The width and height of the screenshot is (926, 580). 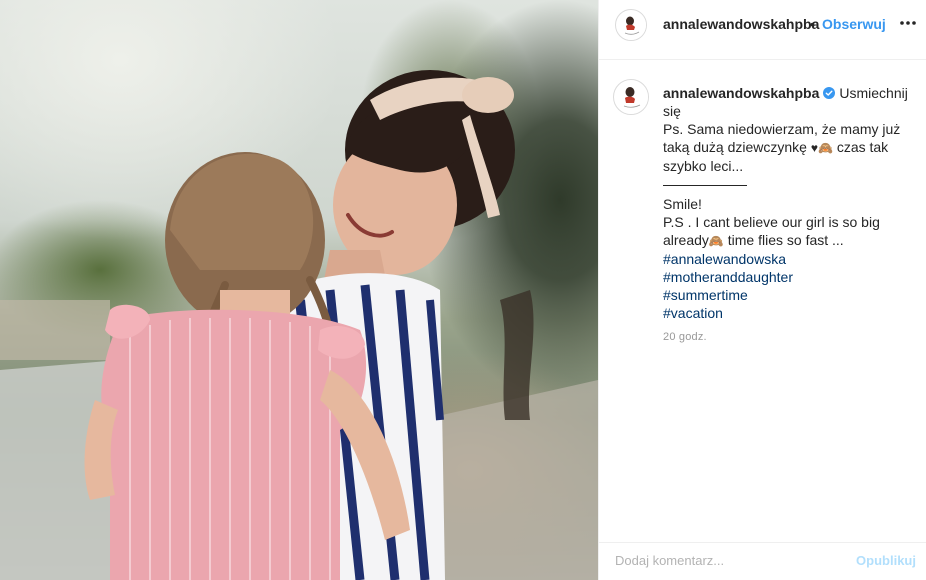 I want to click on post-timestamp: 20 godz., so click(x=685, y=337).